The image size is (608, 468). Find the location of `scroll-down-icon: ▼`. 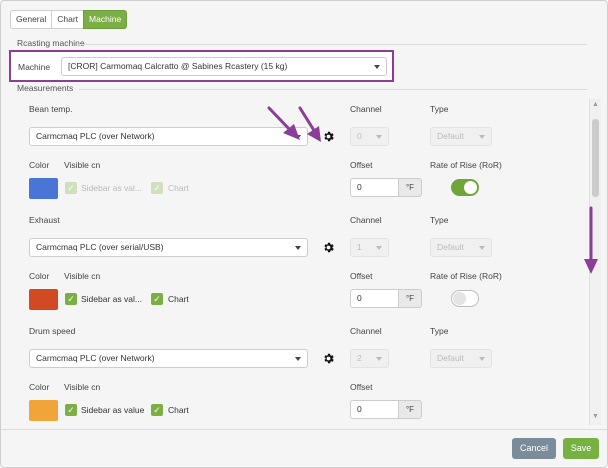

scroll-down-icon: ▼ is located at coordinates (595, 416).